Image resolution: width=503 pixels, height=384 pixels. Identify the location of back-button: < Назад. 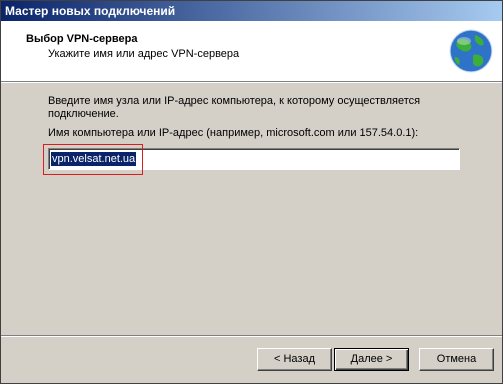
(294, 359).